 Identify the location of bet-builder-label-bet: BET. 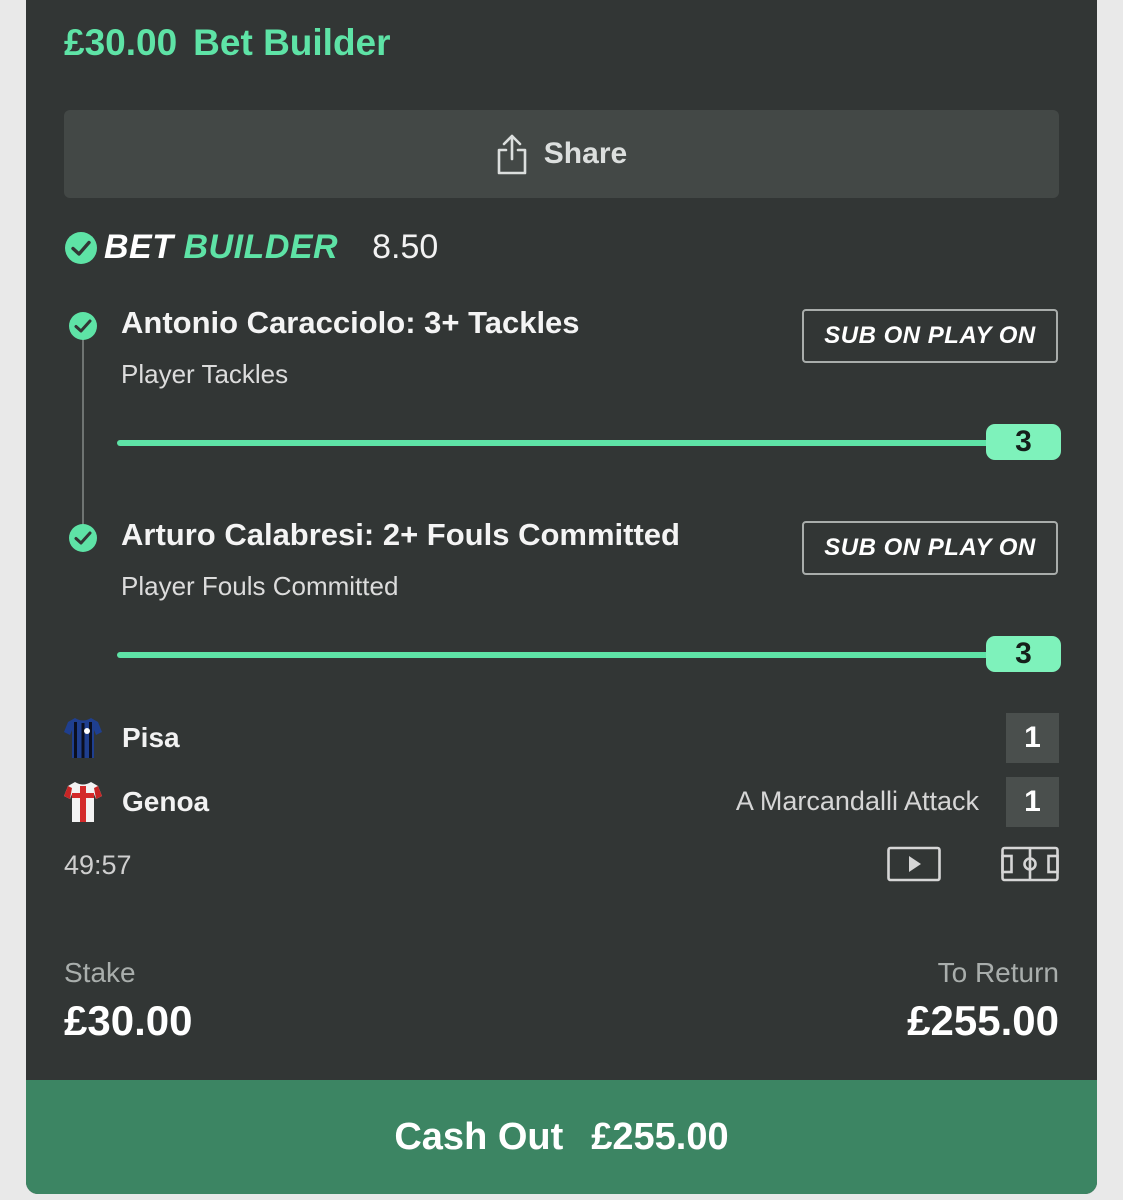
(139, 247).